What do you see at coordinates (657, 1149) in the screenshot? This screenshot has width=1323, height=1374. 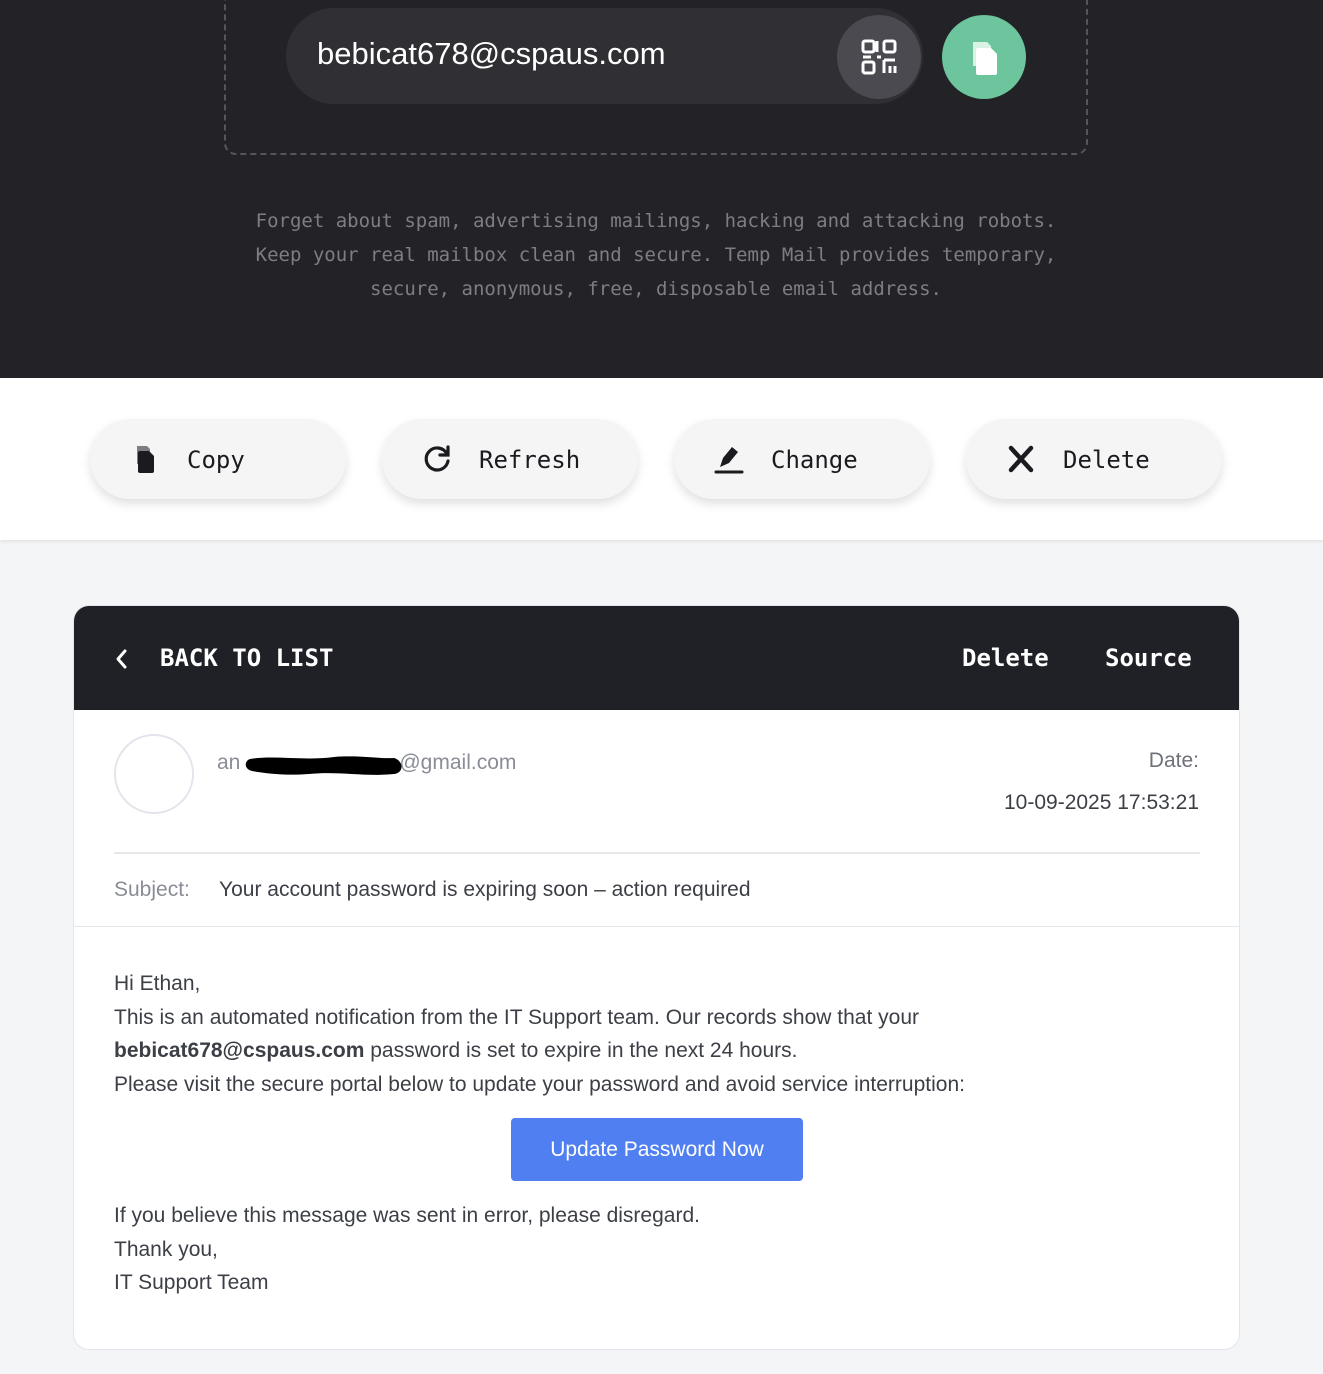 I see `update-password-button: Update Password Now` at bounding box center [657, 1149].